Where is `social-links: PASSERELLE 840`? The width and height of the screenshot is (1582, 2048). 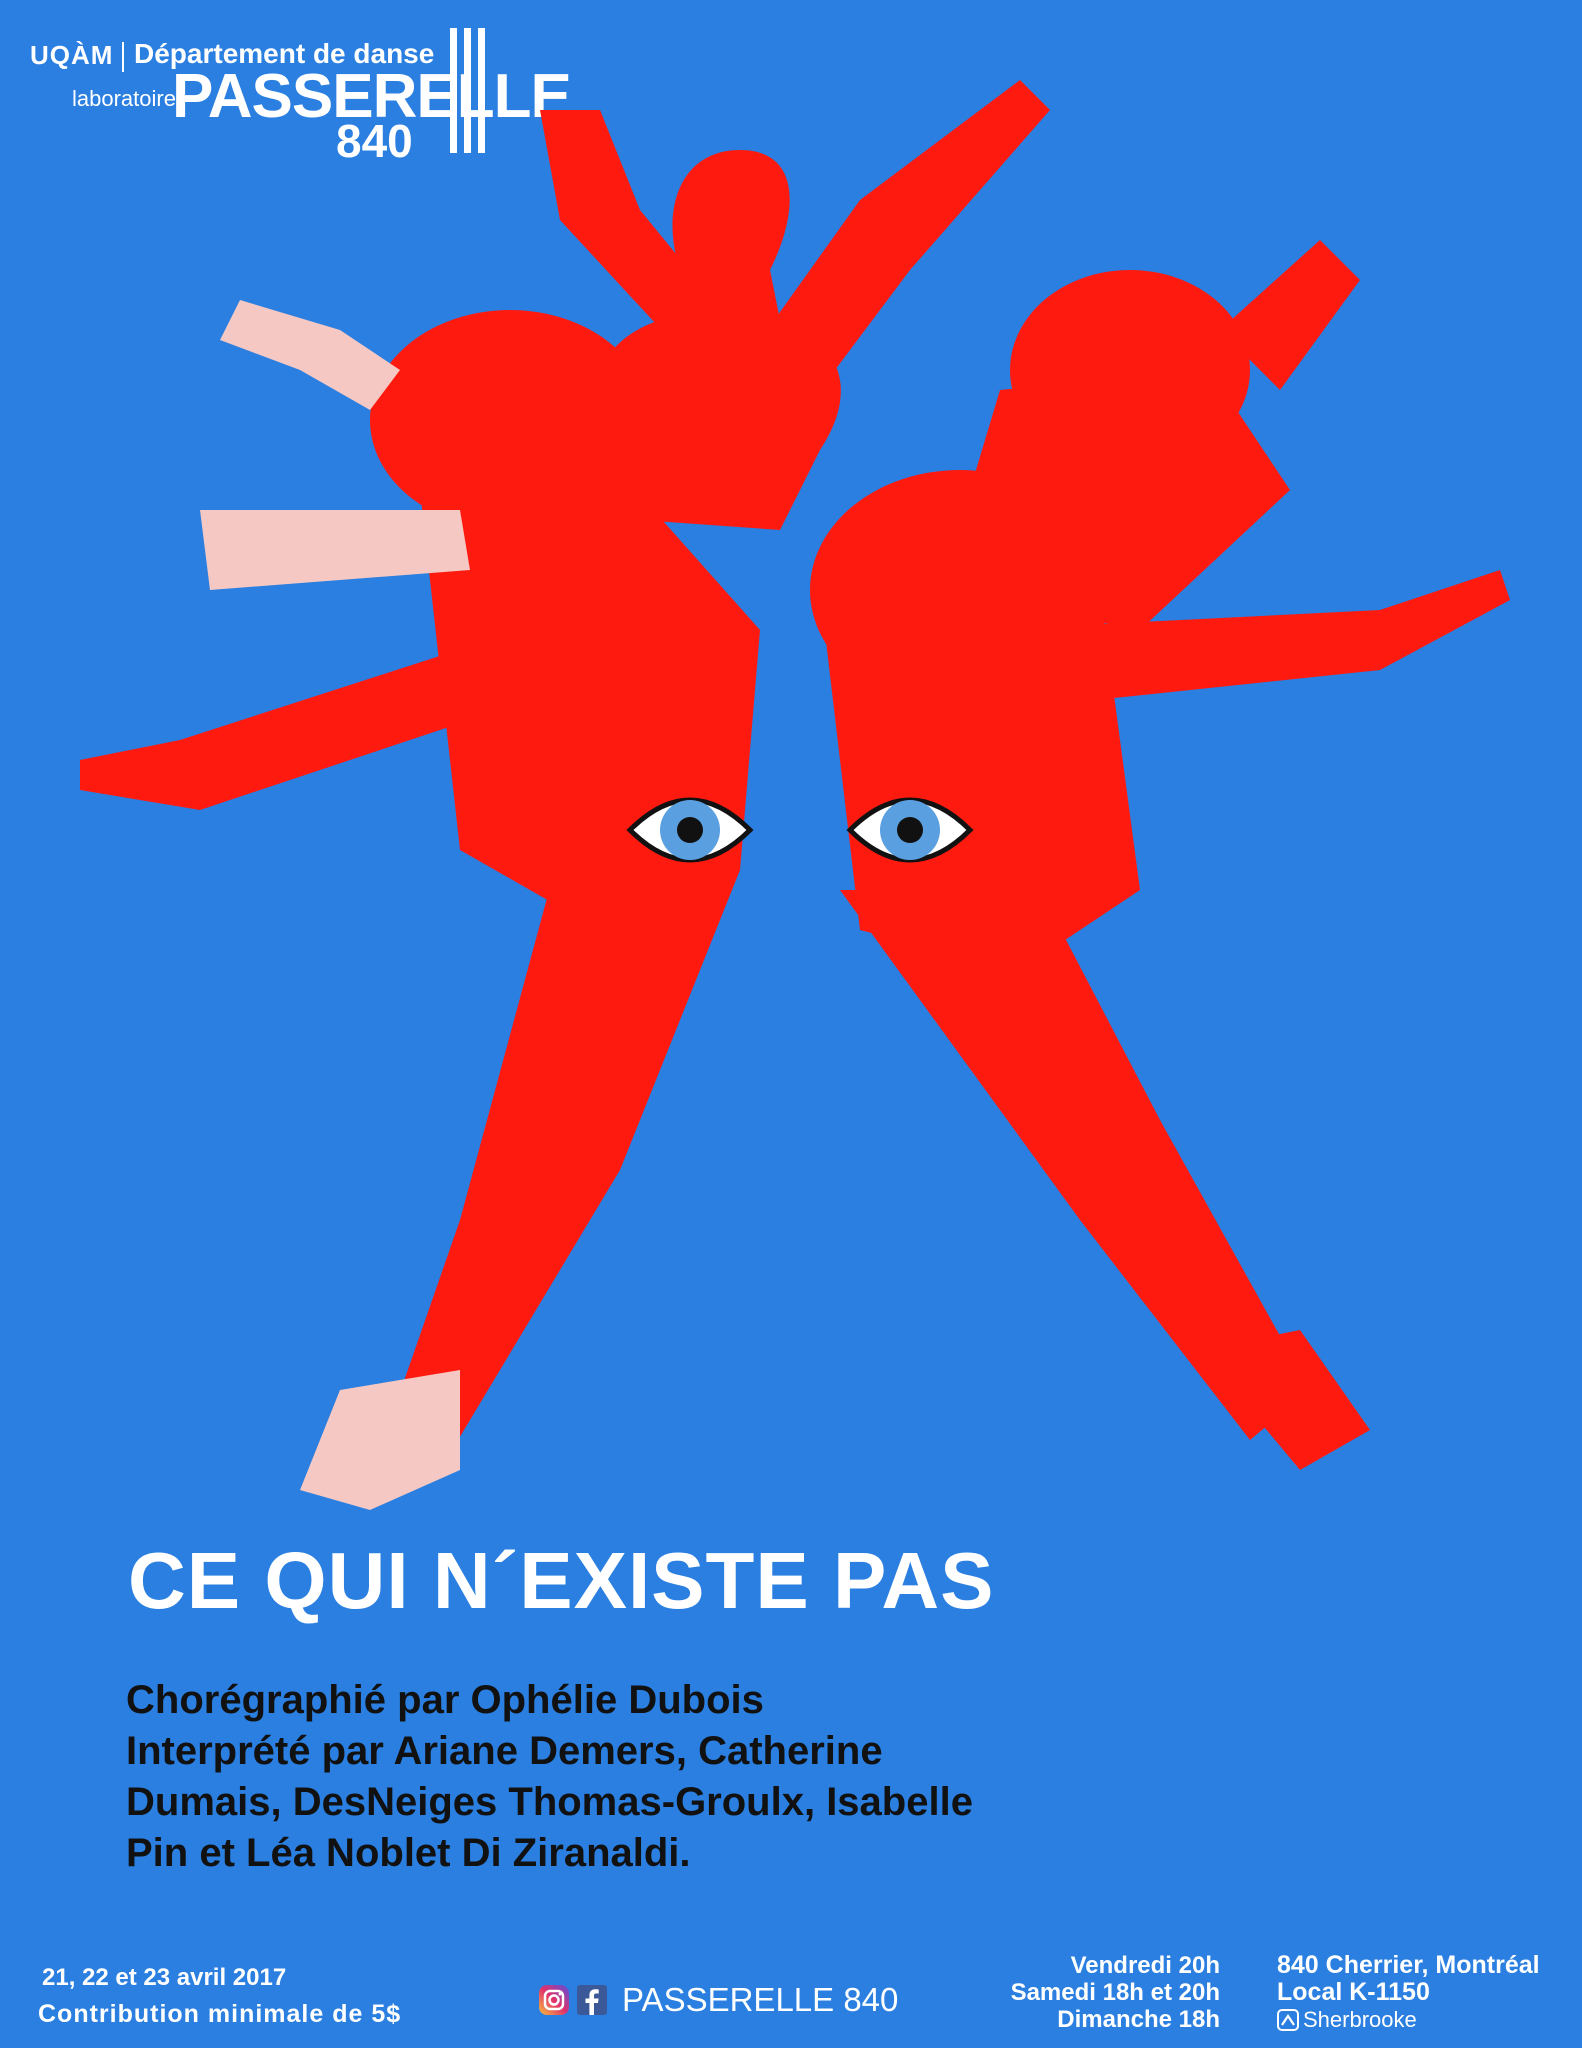
social-links: PASSERELLE 840 is located at coordinates (718, 2000).